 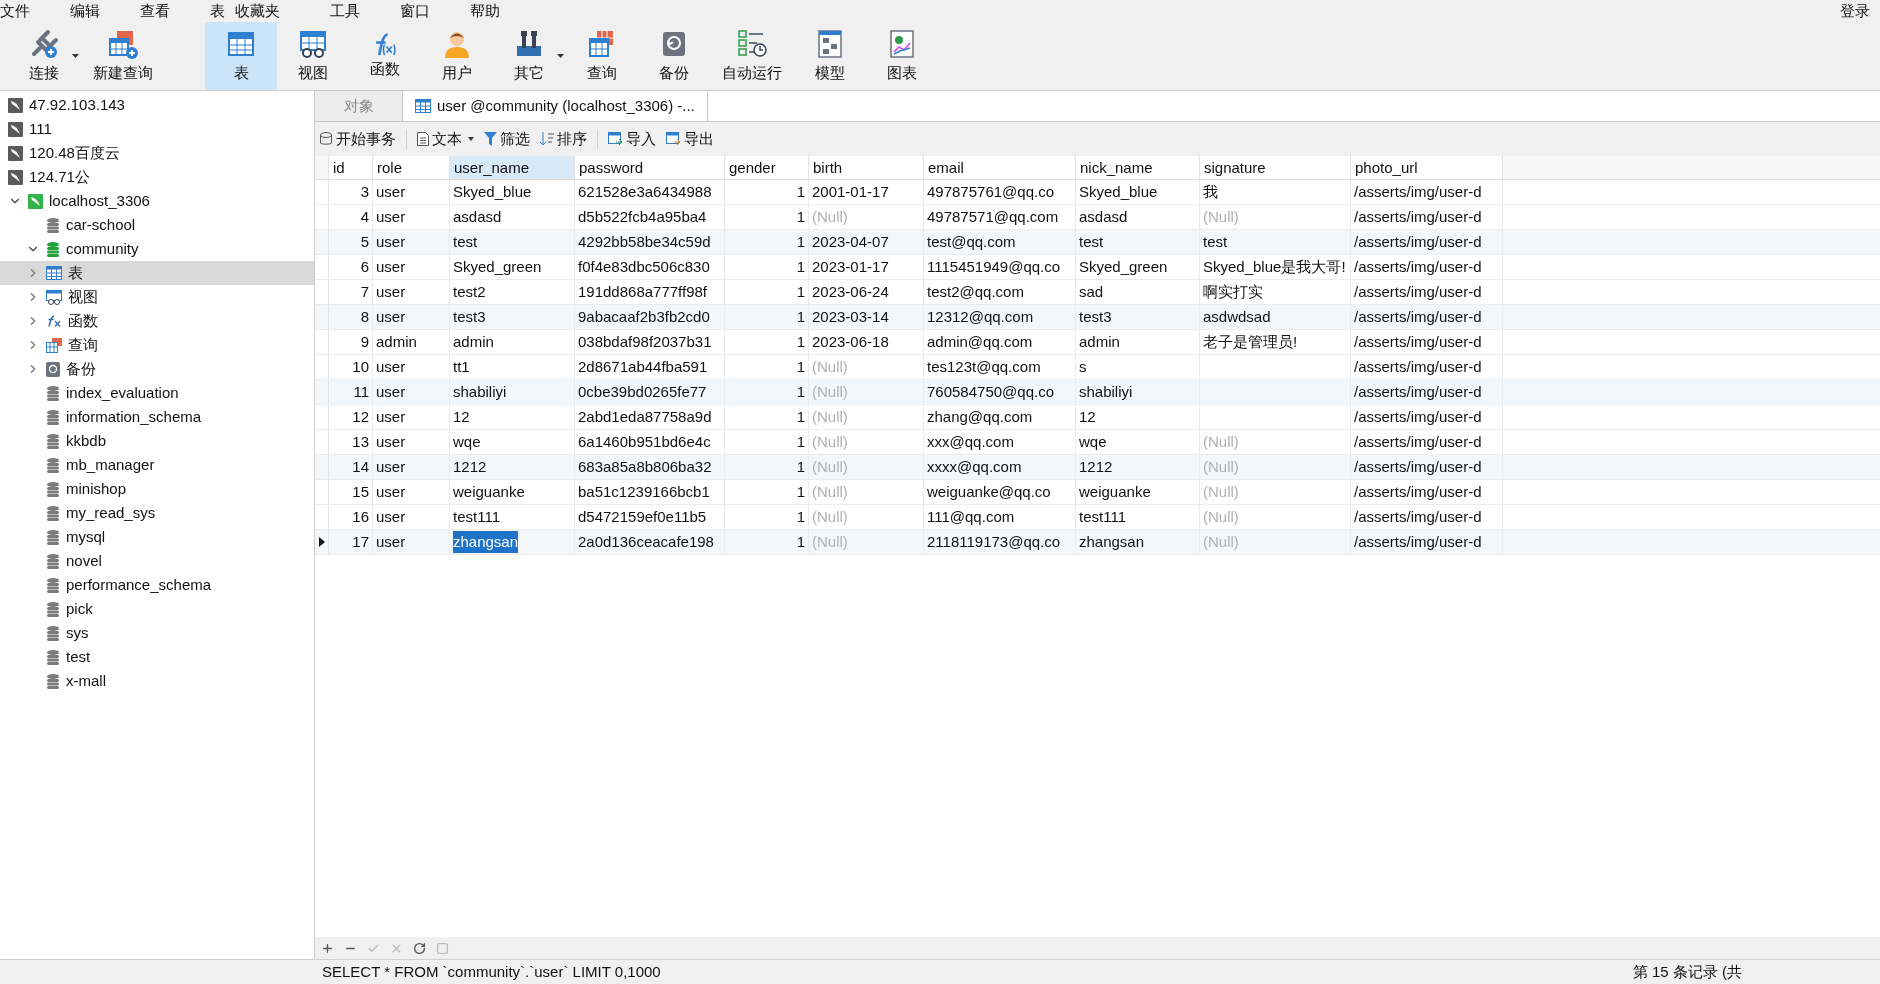 I want to click on table-cell: 683a85a8b806ba32, so click(x=645, y=467).